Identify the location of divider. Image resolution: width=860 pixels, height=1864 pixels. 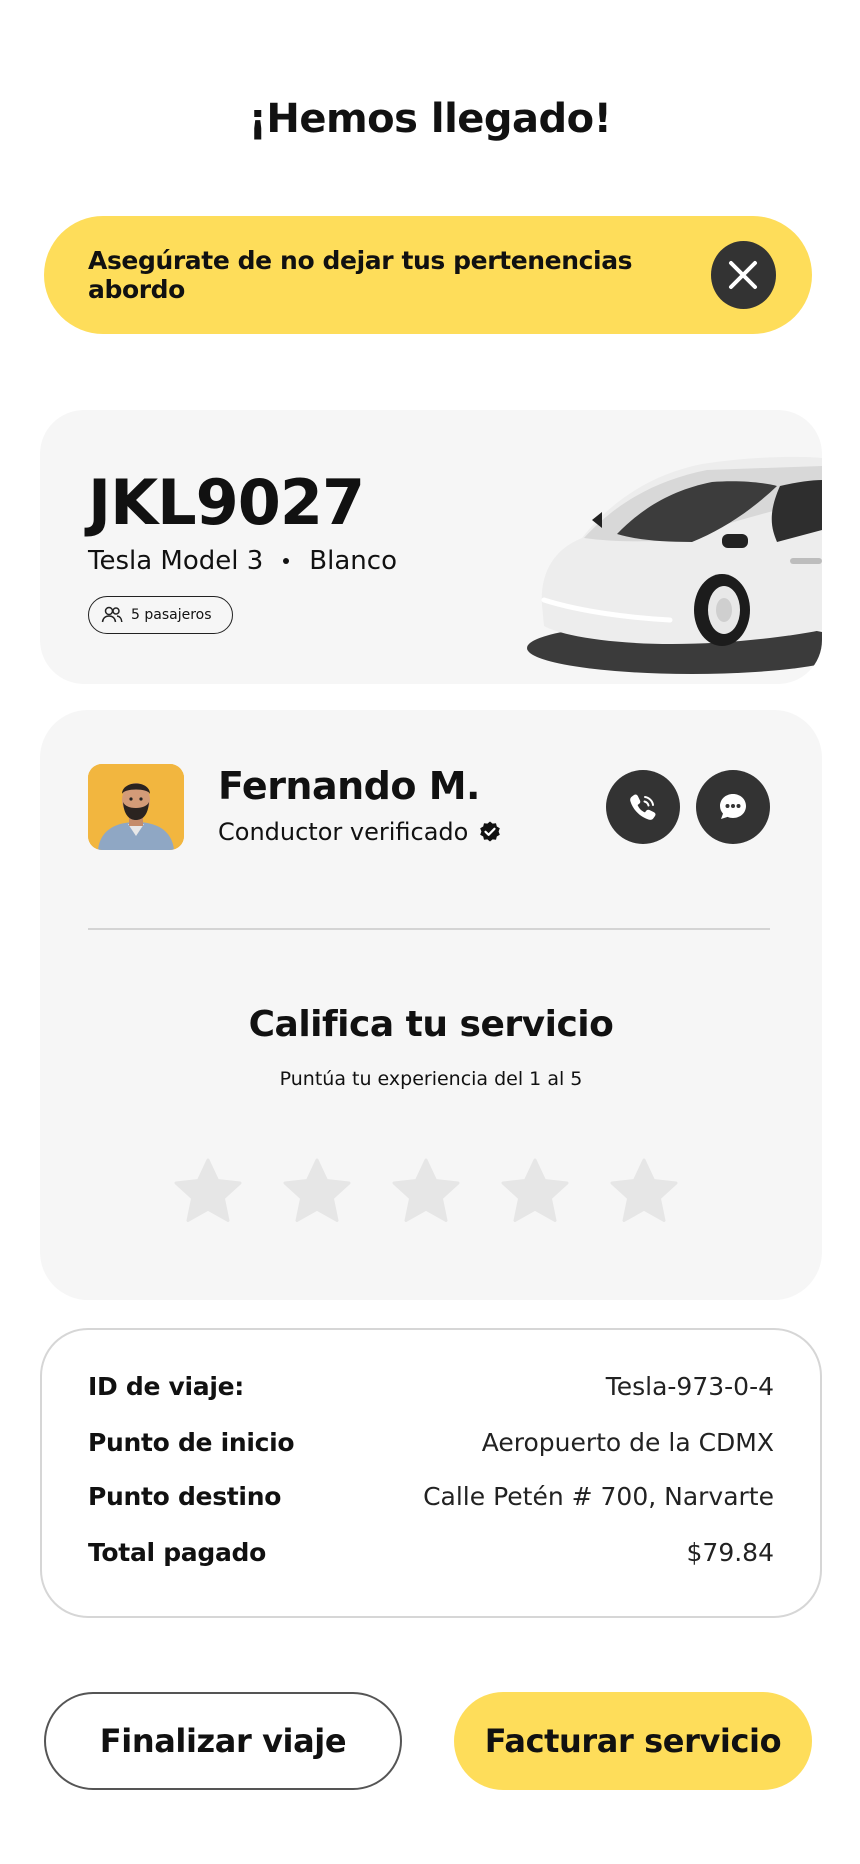
(429, 929).